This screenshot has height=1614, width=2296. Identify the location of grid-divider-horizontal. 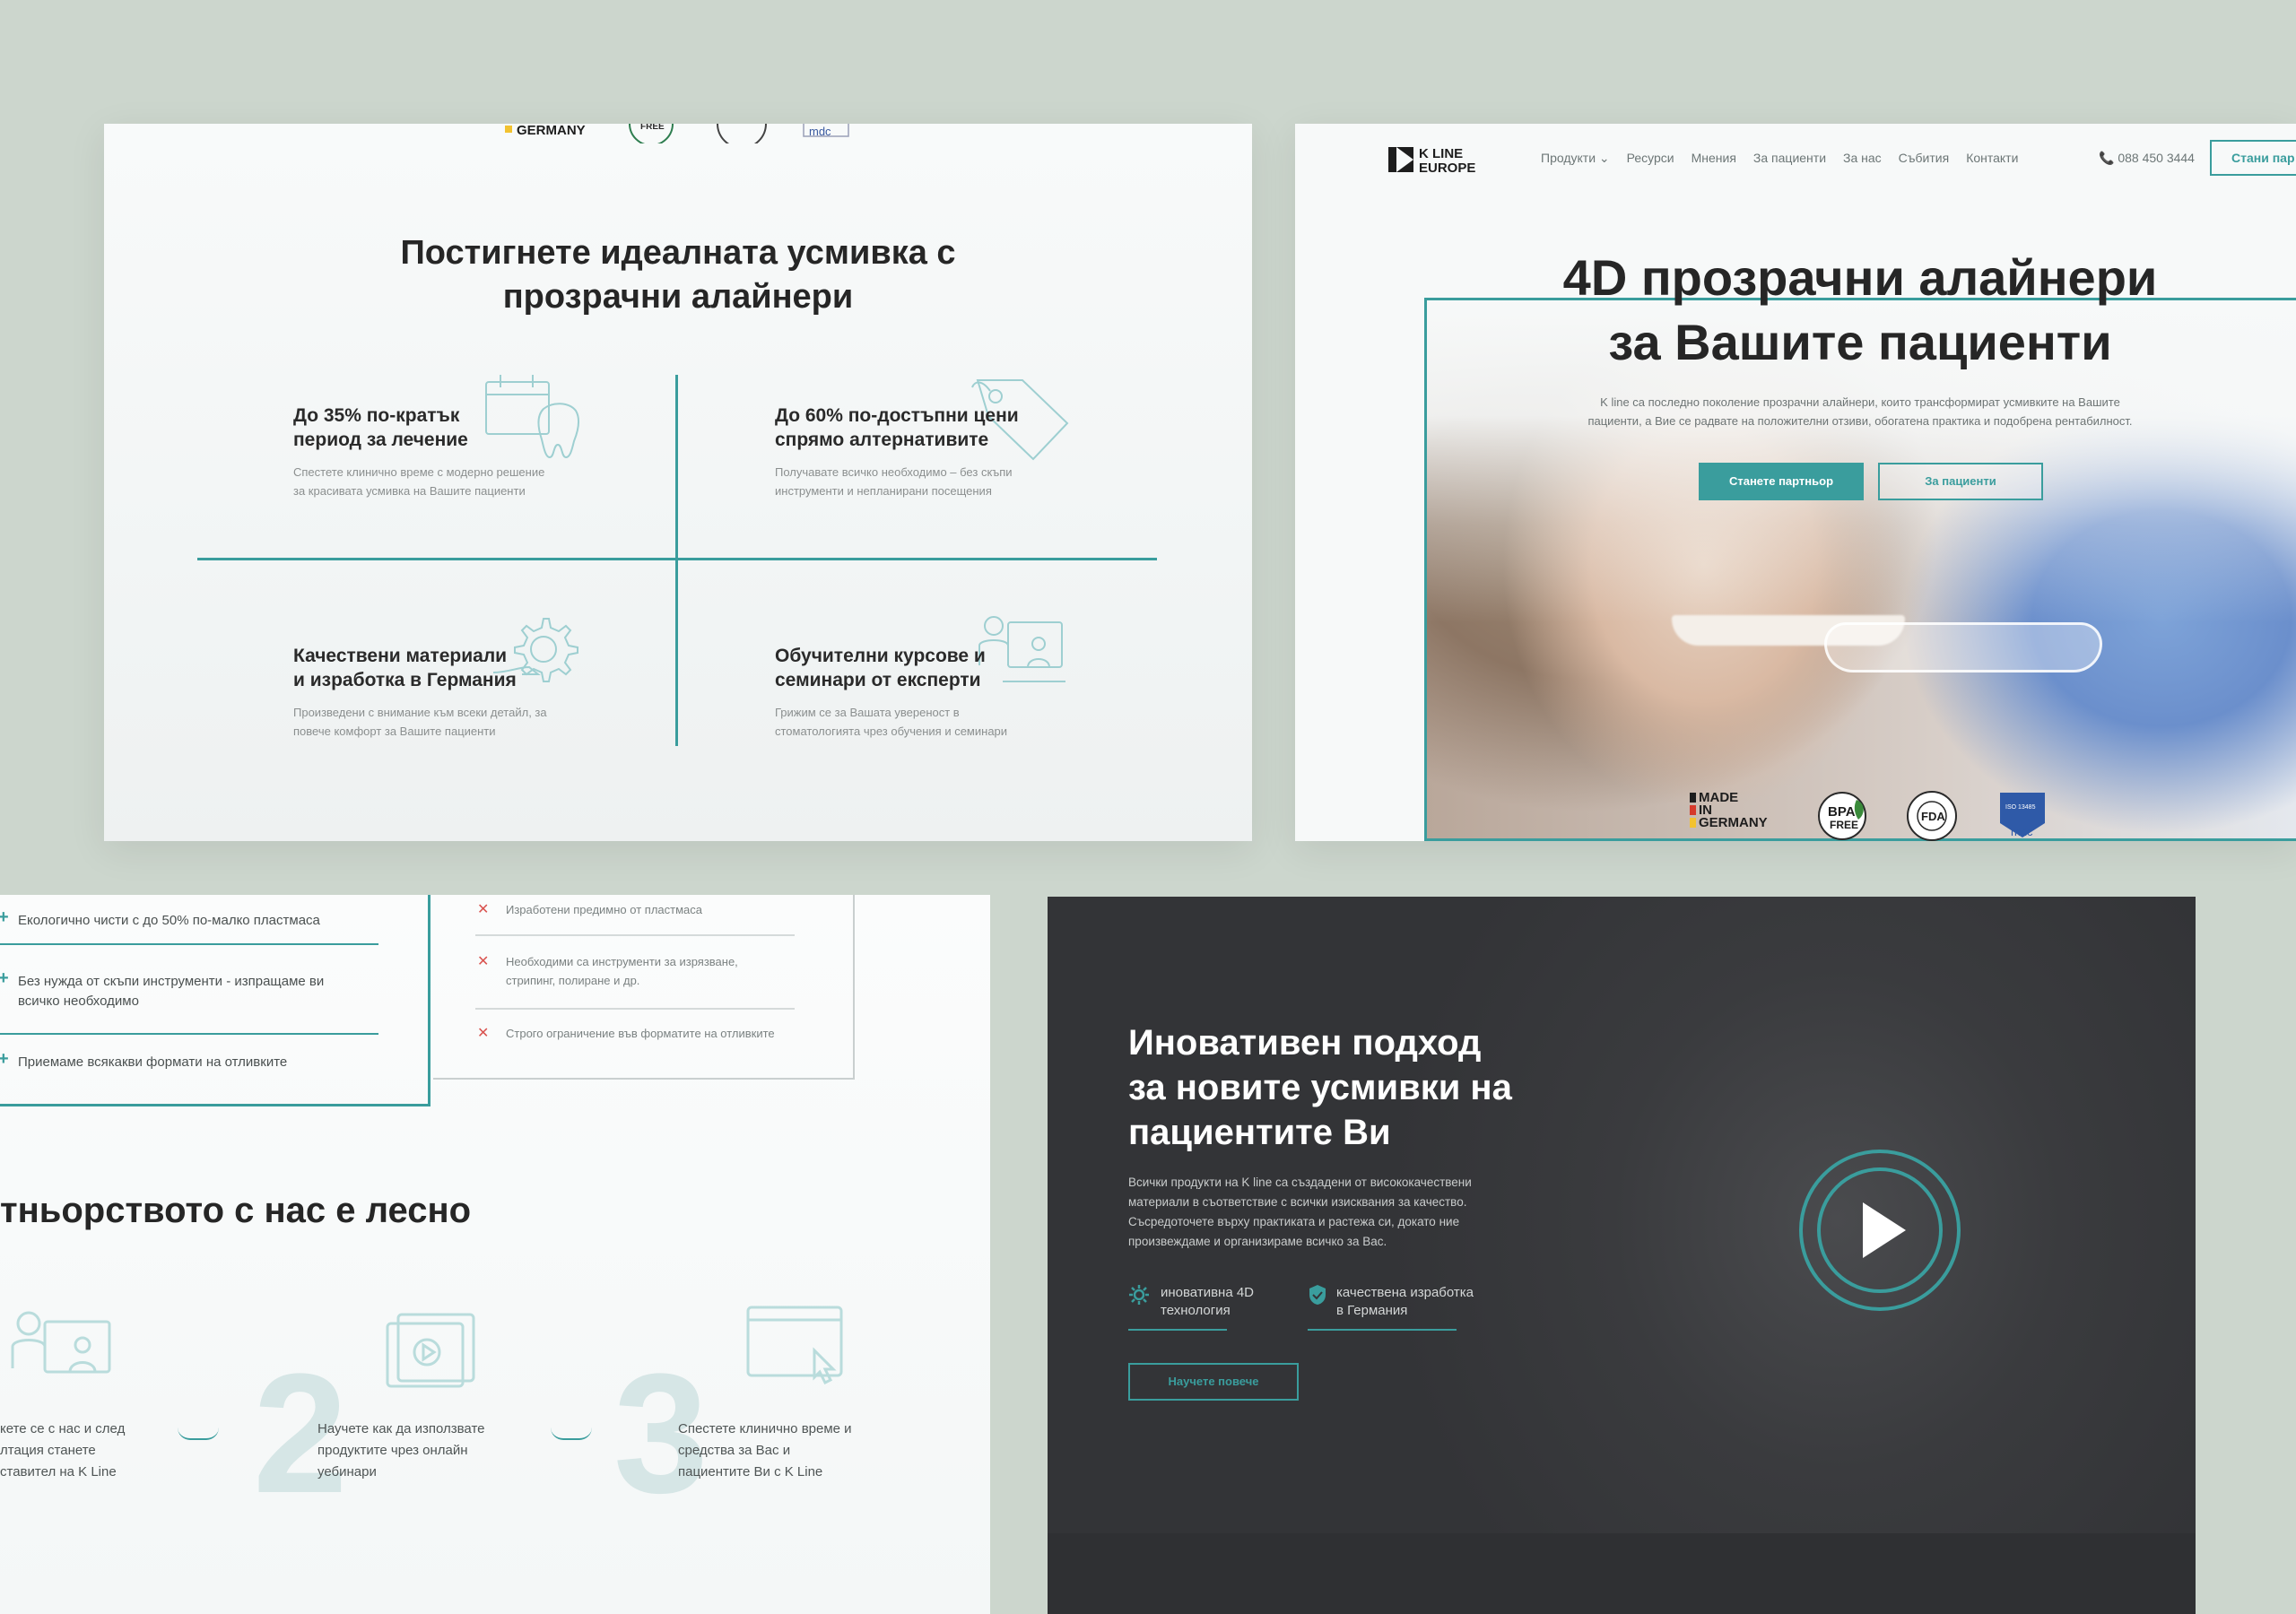
(677, 559).